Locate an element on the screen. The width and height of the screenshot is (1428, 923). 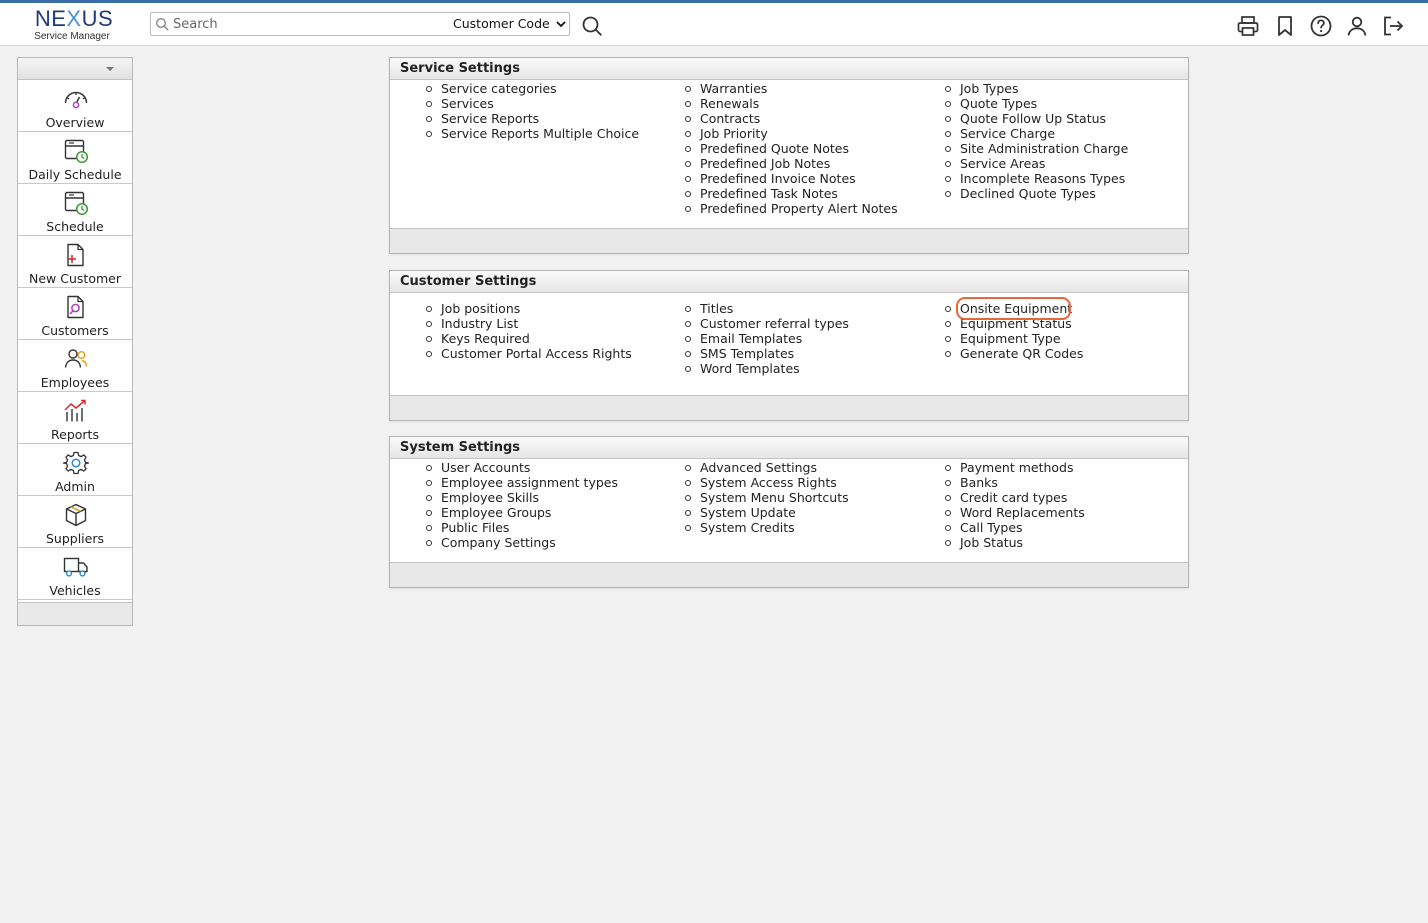
settings-link: Customer Portal Access Rights is located at coordinates (536, 353).